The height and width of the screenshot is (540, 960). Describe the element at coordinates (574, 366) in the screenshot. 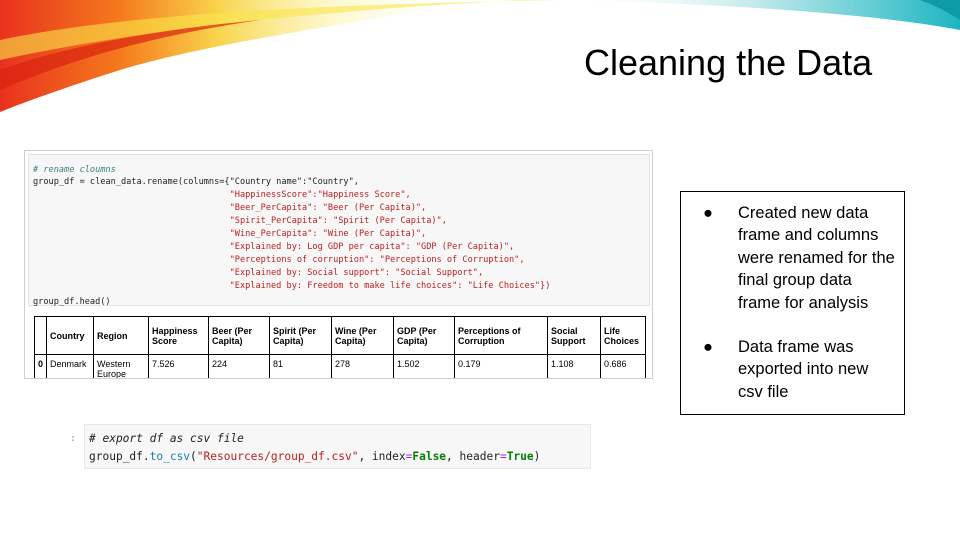

I see `table-cell: 1.108` at that location.